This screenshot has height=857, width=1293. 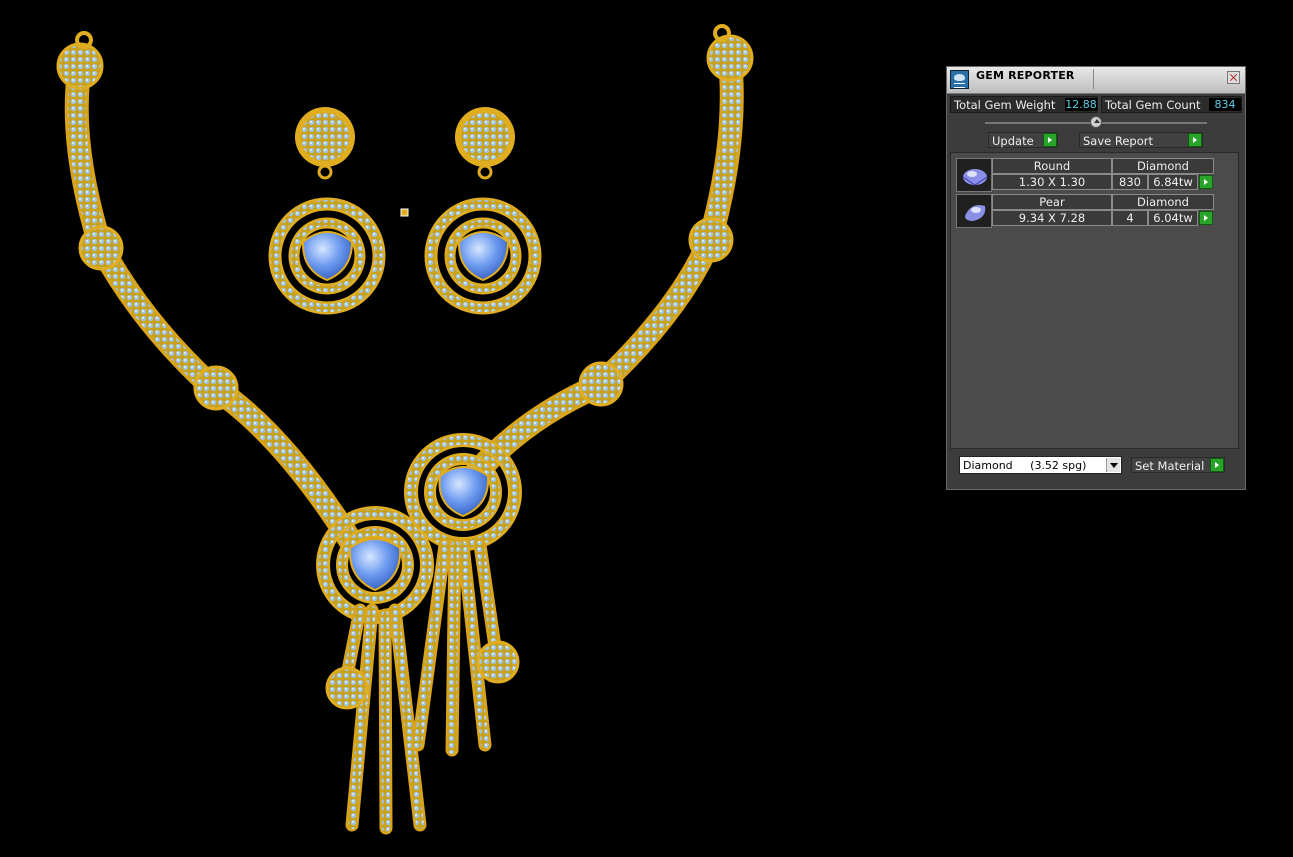 I want to click on gem-weight: 6.84tw, so click(x=1173, y=182).